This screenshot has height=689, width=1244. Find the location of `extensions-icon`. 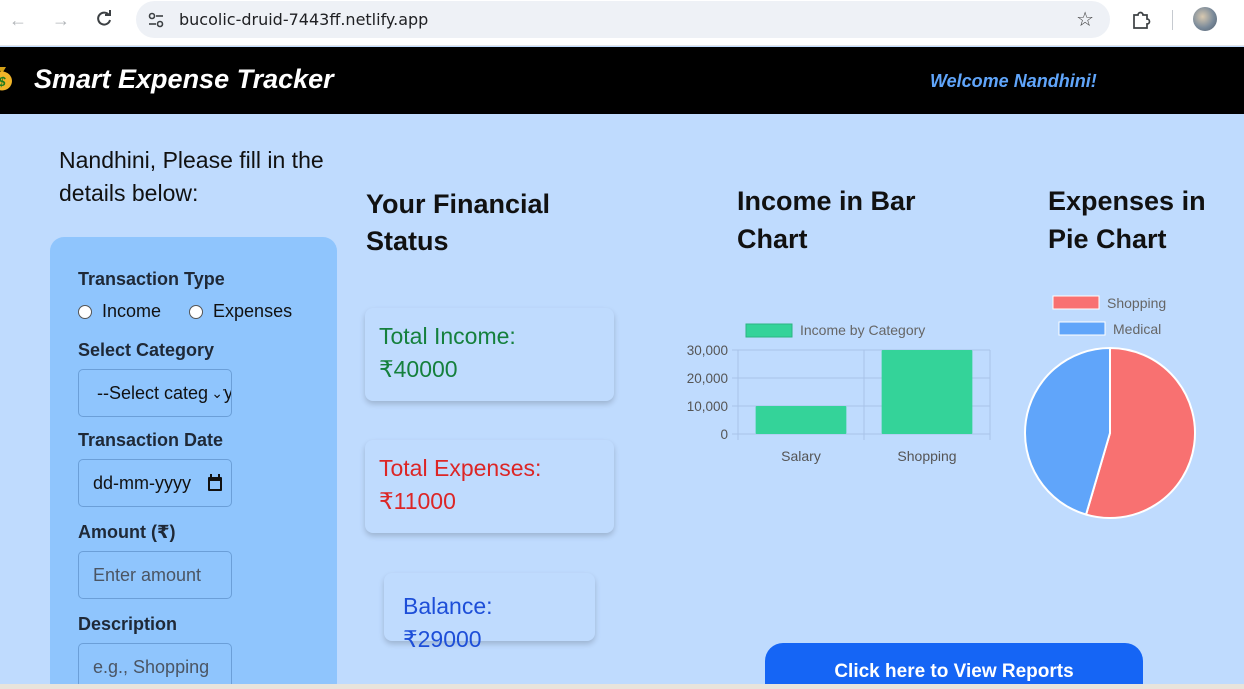

extensions-icon is located at coordinates (1141, 19).